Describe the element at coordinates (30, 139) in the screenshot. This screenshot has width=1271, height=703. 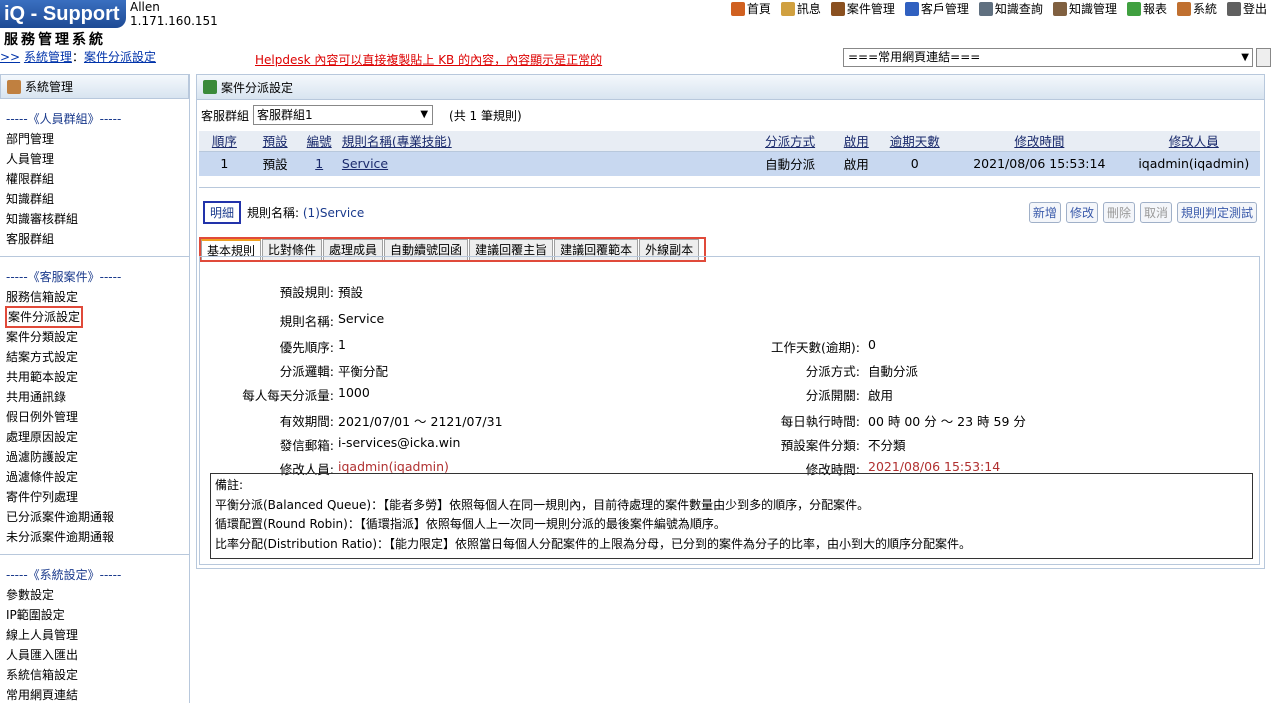
I see `sidebar-item-label: 部門管理` at that location.